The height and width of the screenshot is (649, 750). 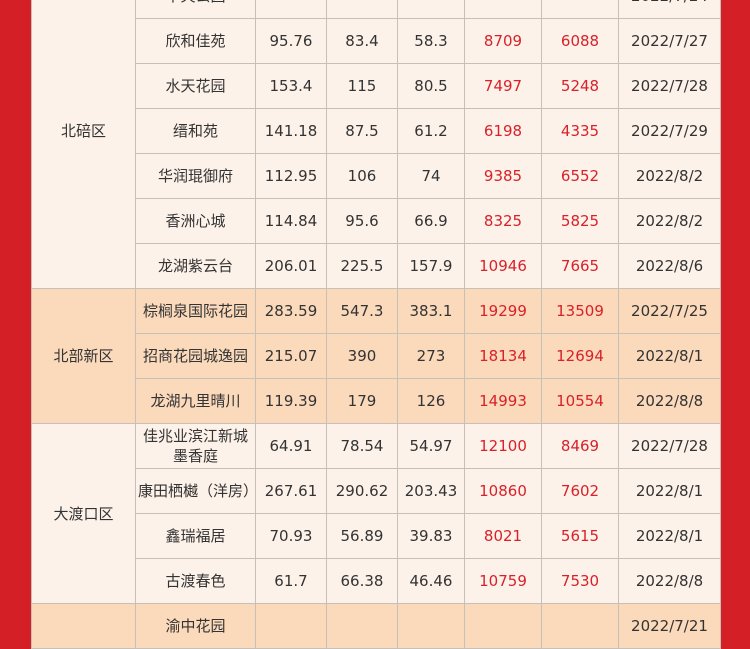 I want to click on table-row: 招商花园城逸园 215.07 390 273 18134 12694 2022/8/1, so click(x=376, y=356).